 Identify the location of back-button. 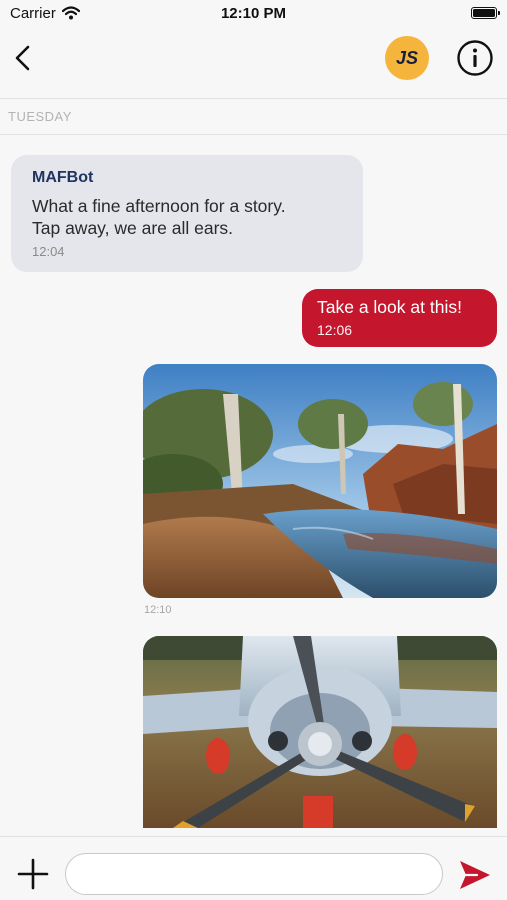
(24, 58).